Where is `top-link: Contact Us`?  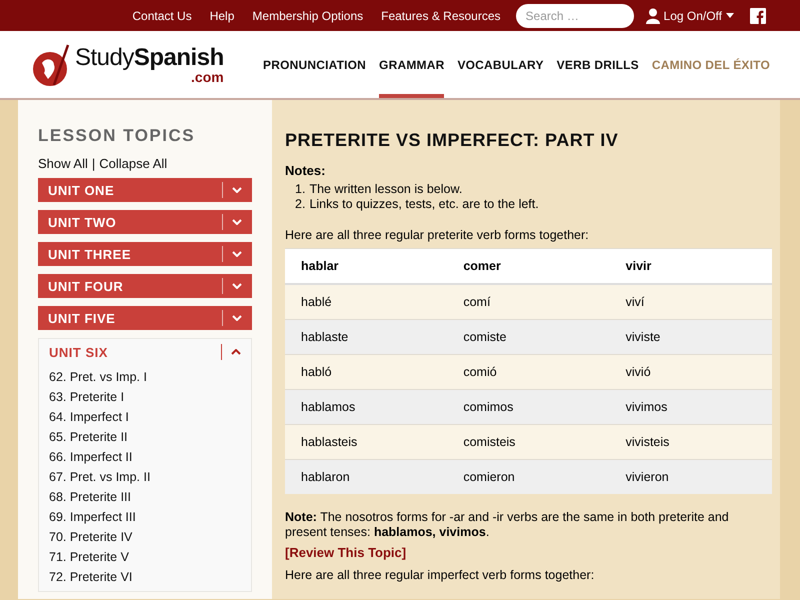 top-link: Contact Us is located at coordinates (162, 15).